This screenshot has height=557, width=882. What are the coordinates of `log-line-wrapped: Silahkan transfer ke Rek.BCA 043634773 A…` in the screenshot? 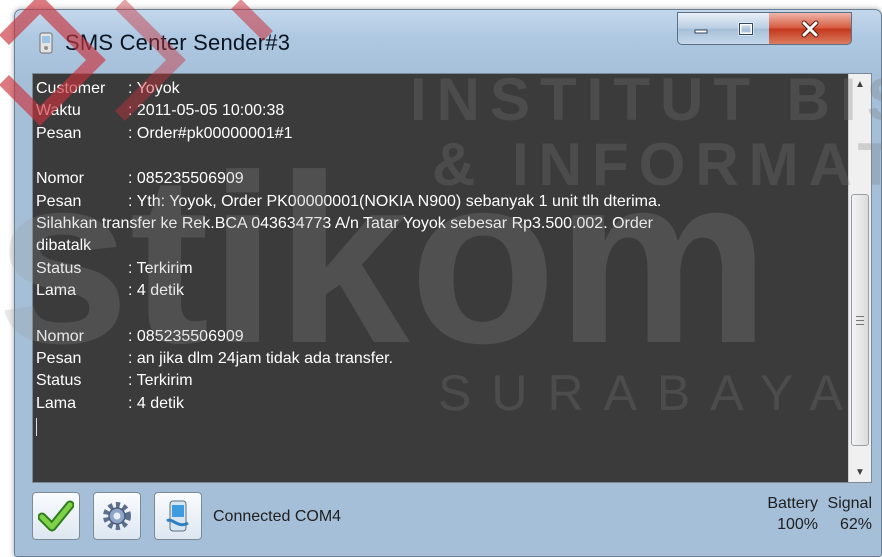 It's located at (344, 224).